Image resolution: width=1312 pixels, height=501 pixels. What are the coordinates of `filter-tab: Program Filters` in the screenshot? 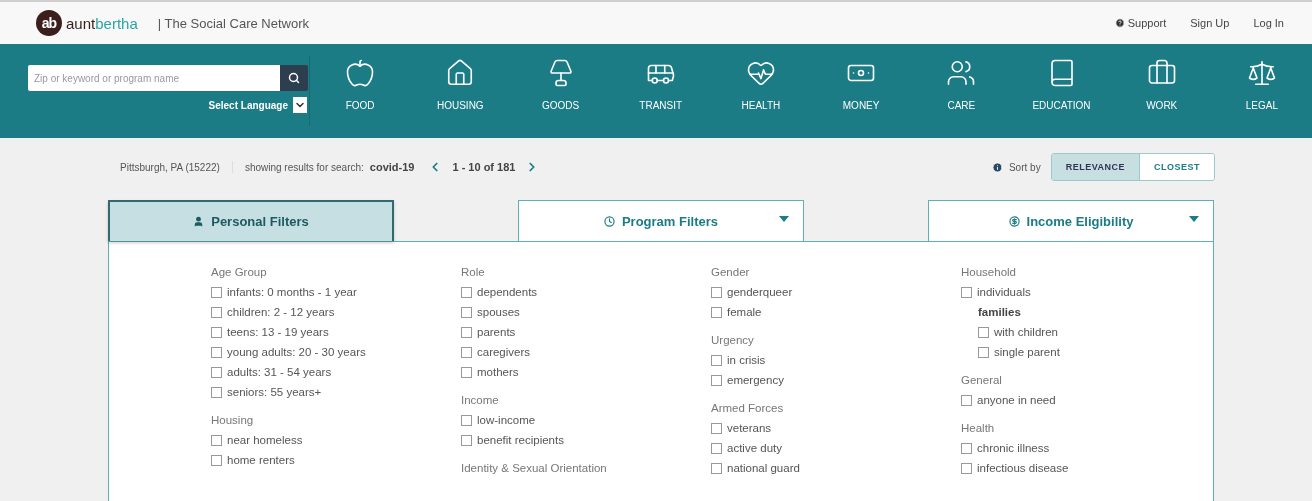 It's located at (661, 220).